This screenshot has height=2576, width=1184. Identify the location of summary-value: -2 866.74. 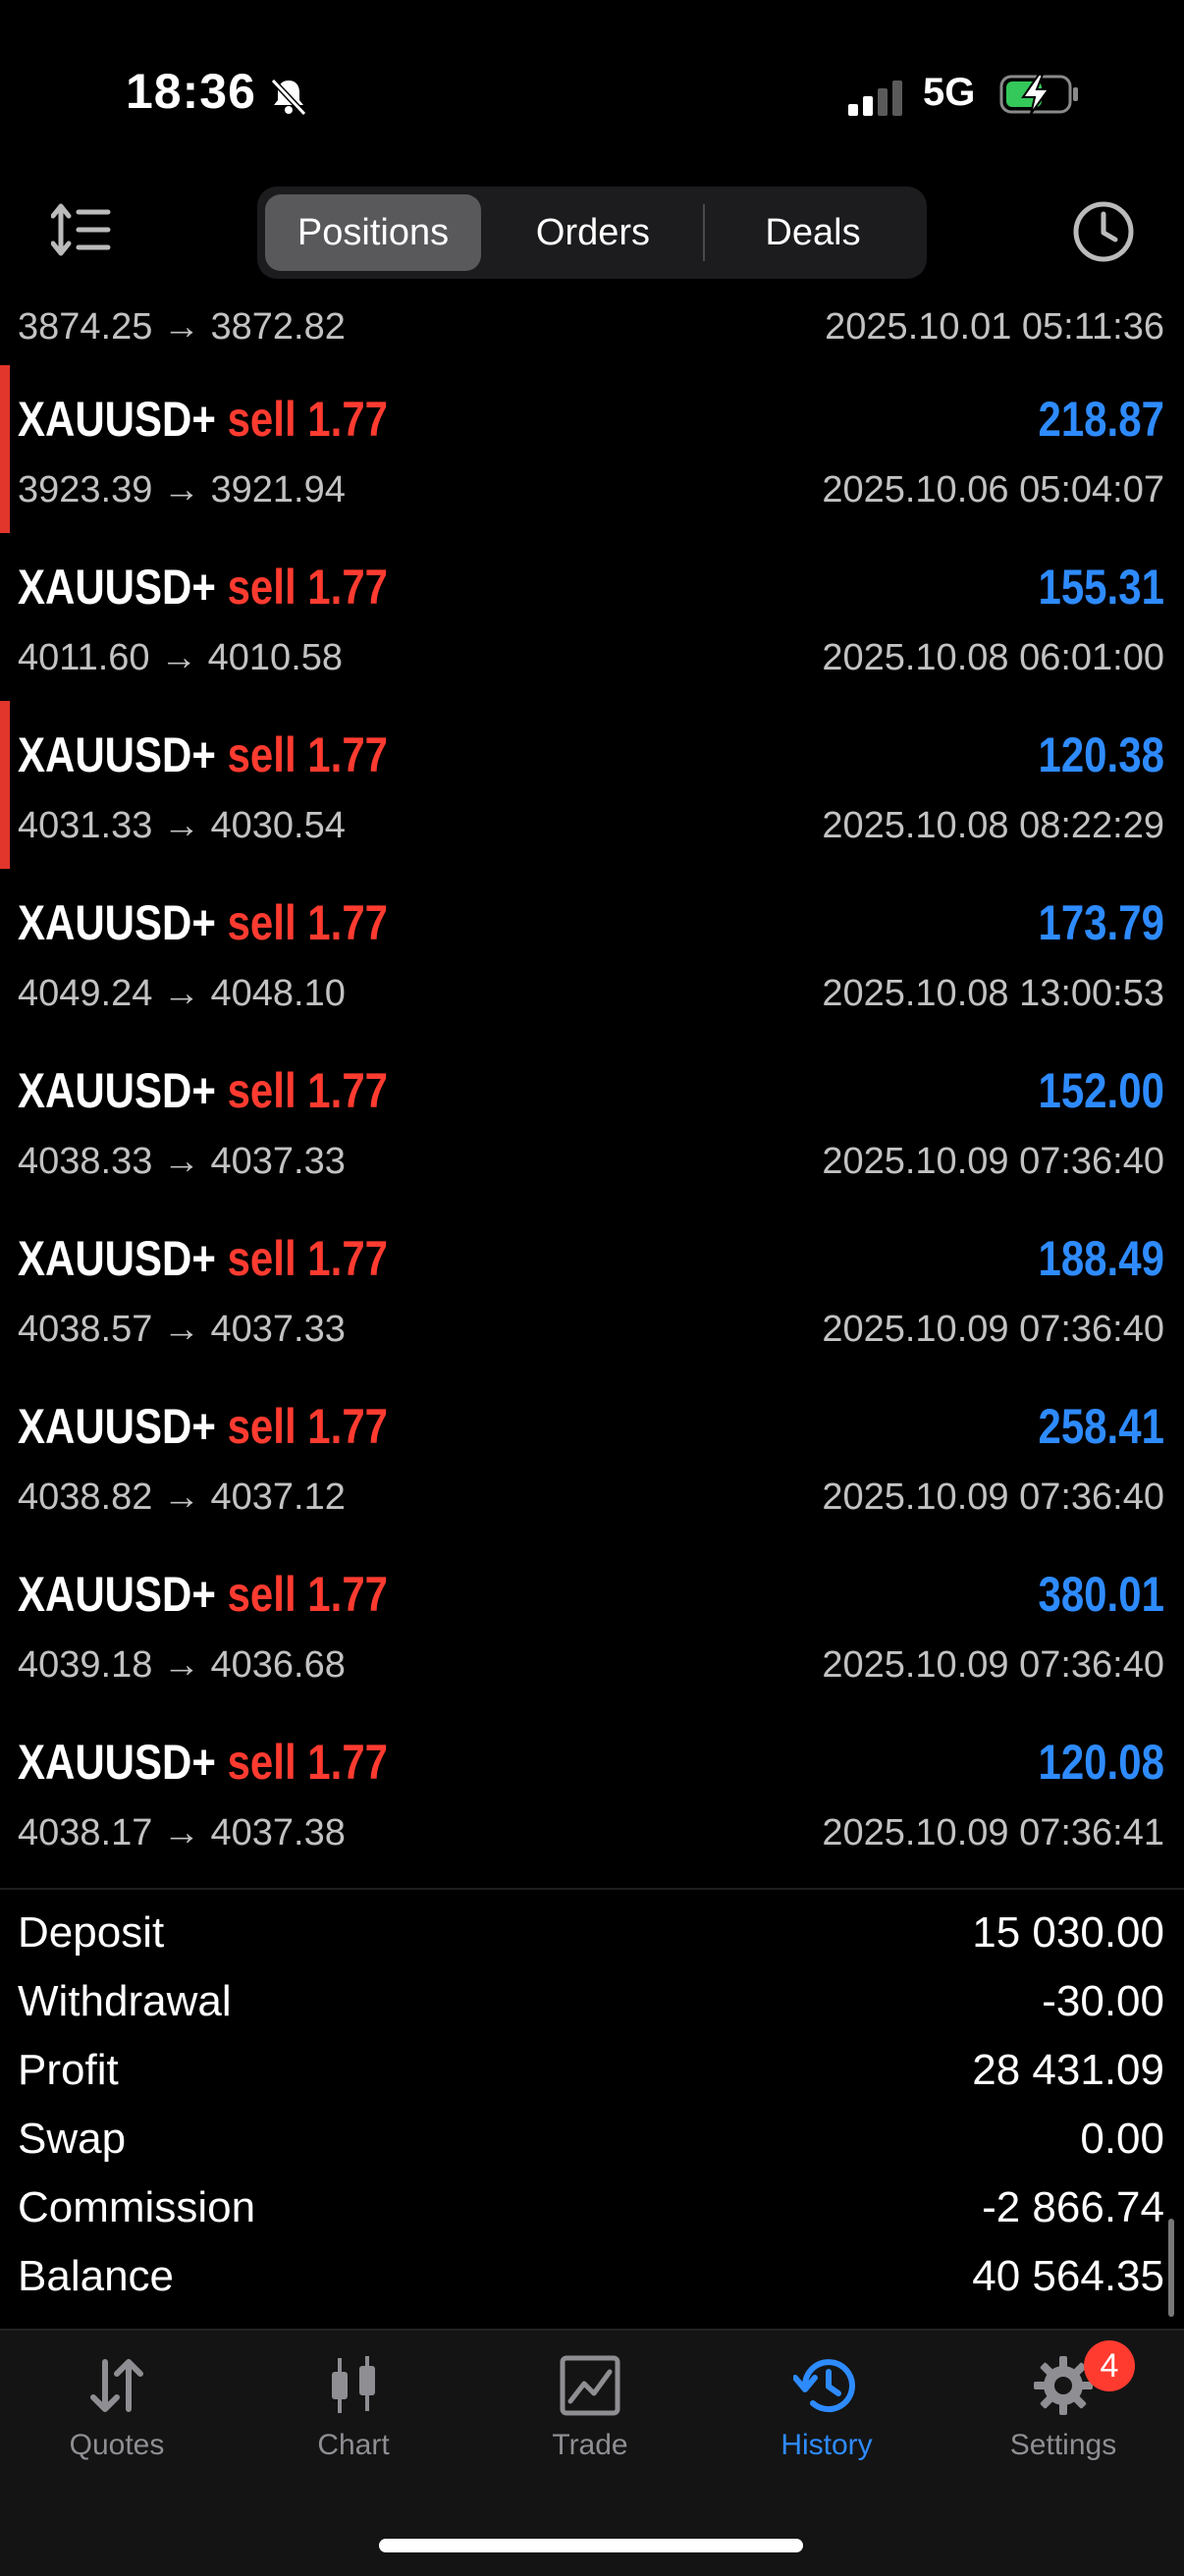
(1073, 2207).